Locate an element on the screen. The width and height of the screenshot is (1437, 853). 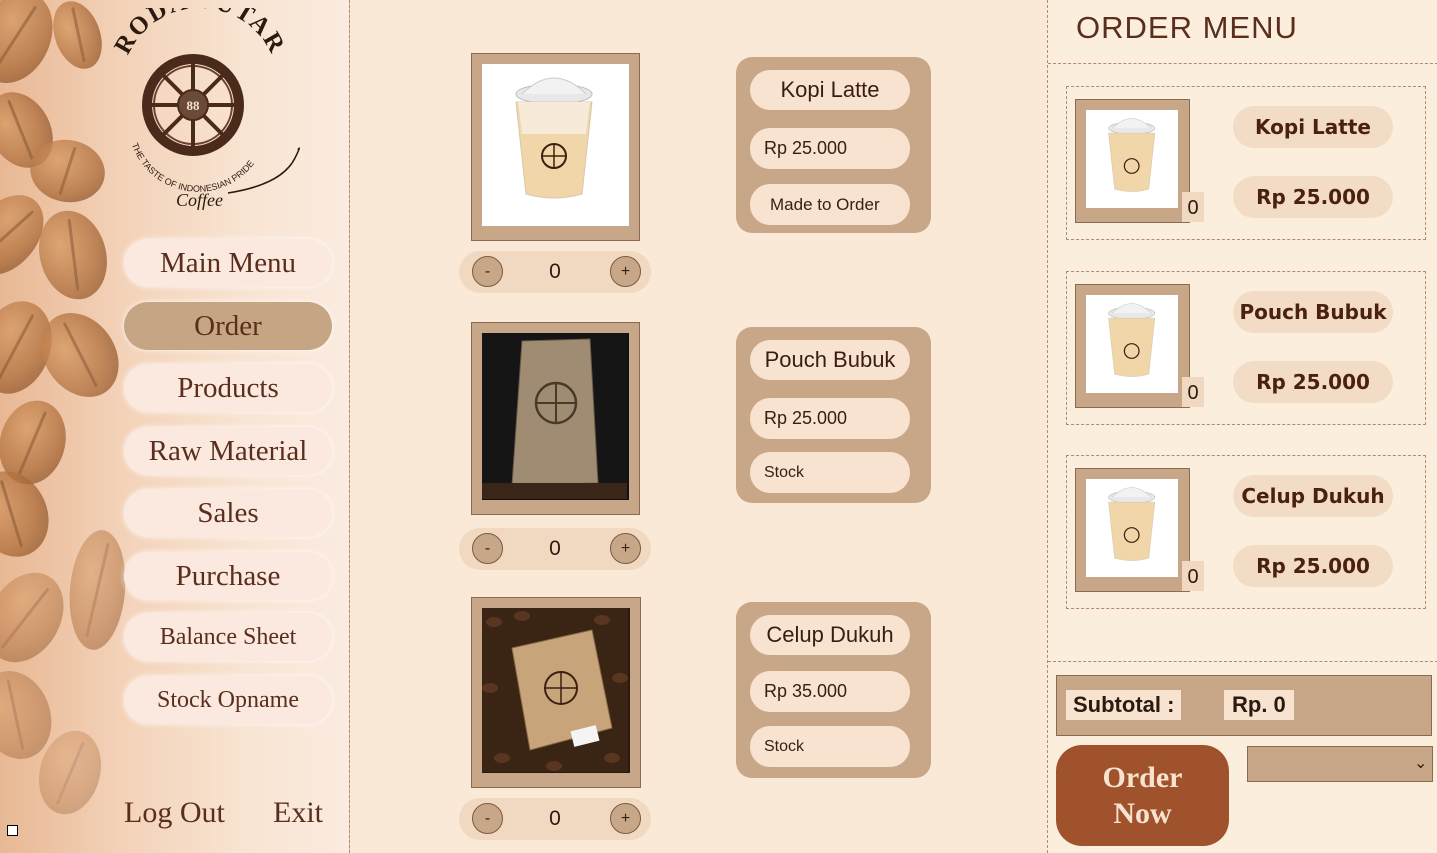
order-item: 0 Pouch Bubuk Rp 25.000 is located at coordinates (1246, 348).